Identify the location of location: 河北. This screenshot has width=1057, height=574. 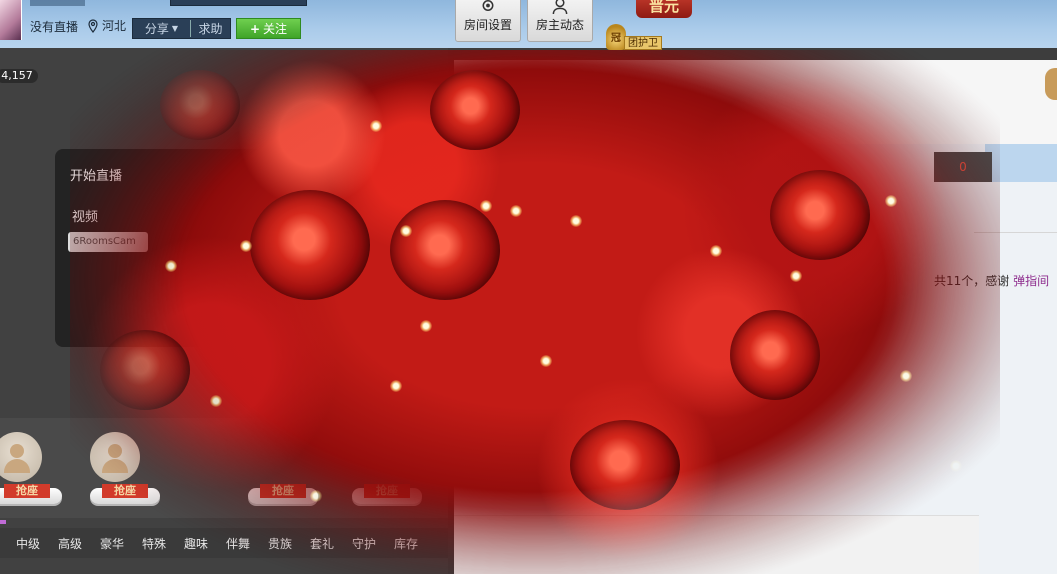
(106, 25).